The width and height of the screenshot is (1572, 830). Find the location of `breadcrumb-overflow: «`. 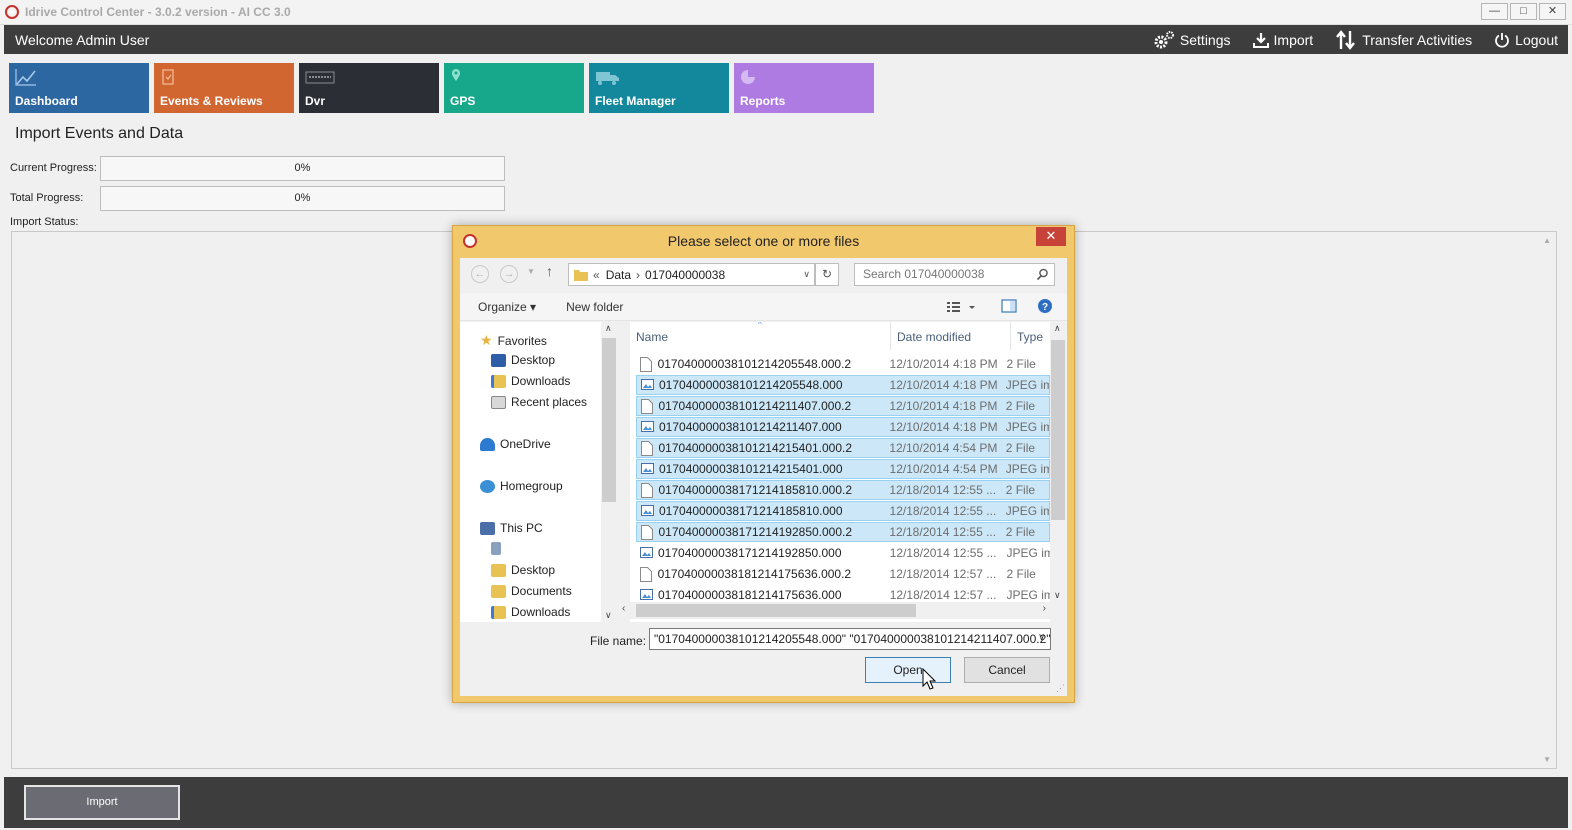

breadcrumb-overflow: « is located at coordinates (596, 275).